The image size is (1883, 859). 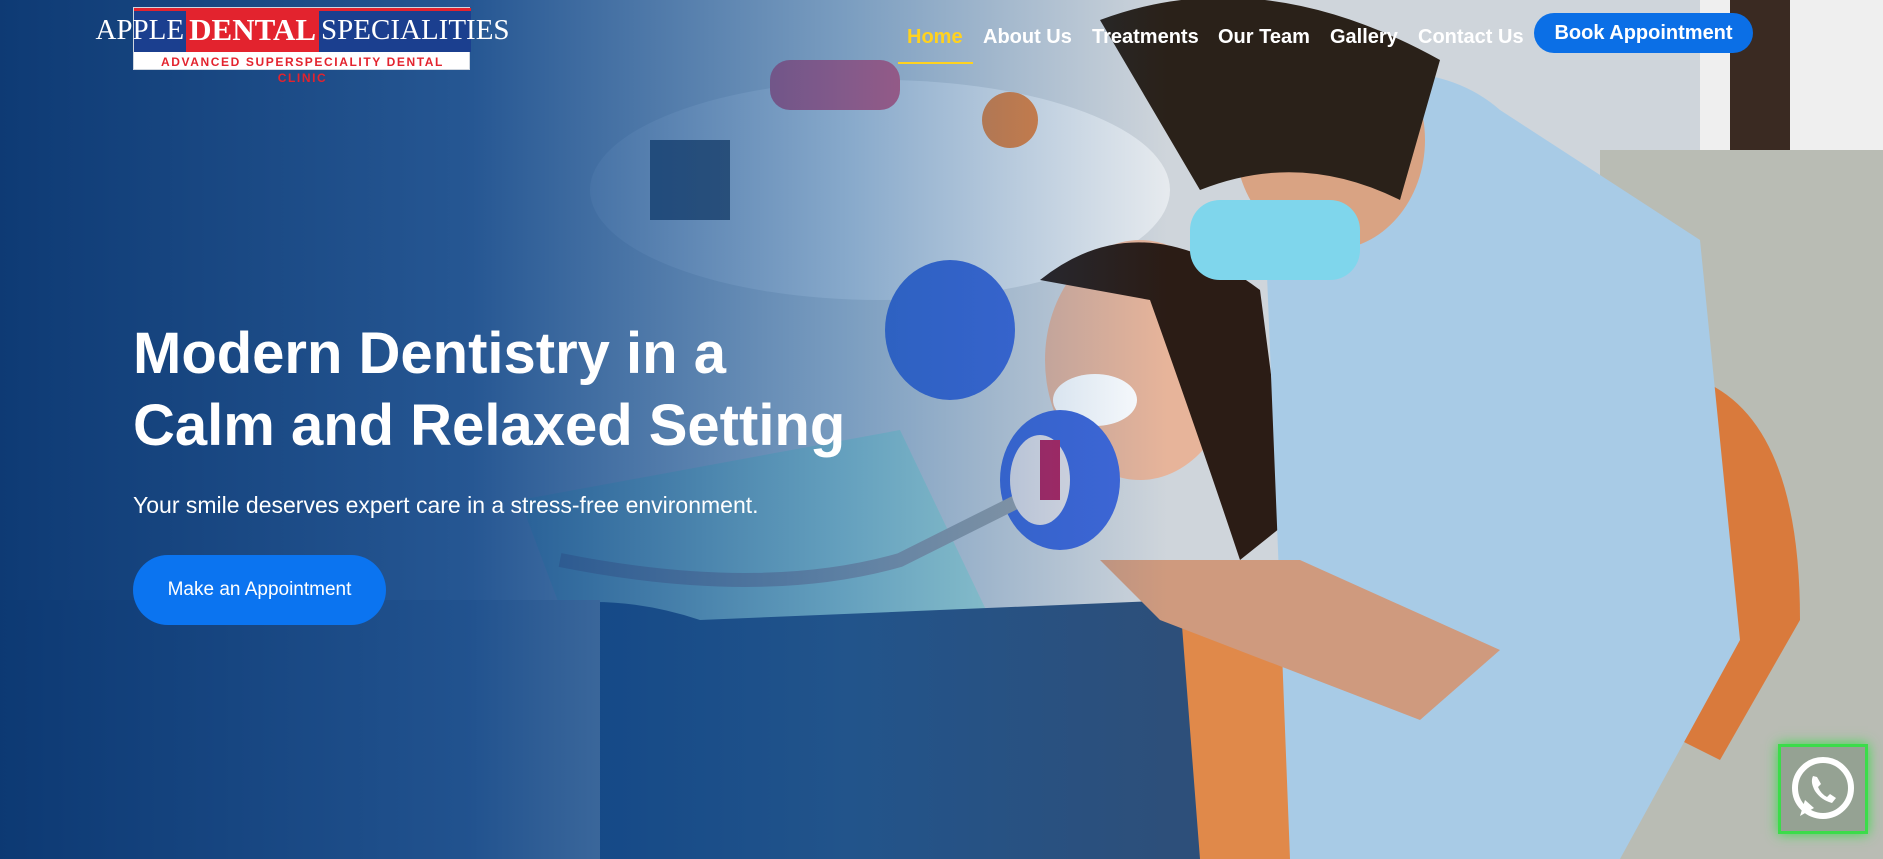 I want to click on nav-contact-us: Contact Us, so click(x=1471, y=37).